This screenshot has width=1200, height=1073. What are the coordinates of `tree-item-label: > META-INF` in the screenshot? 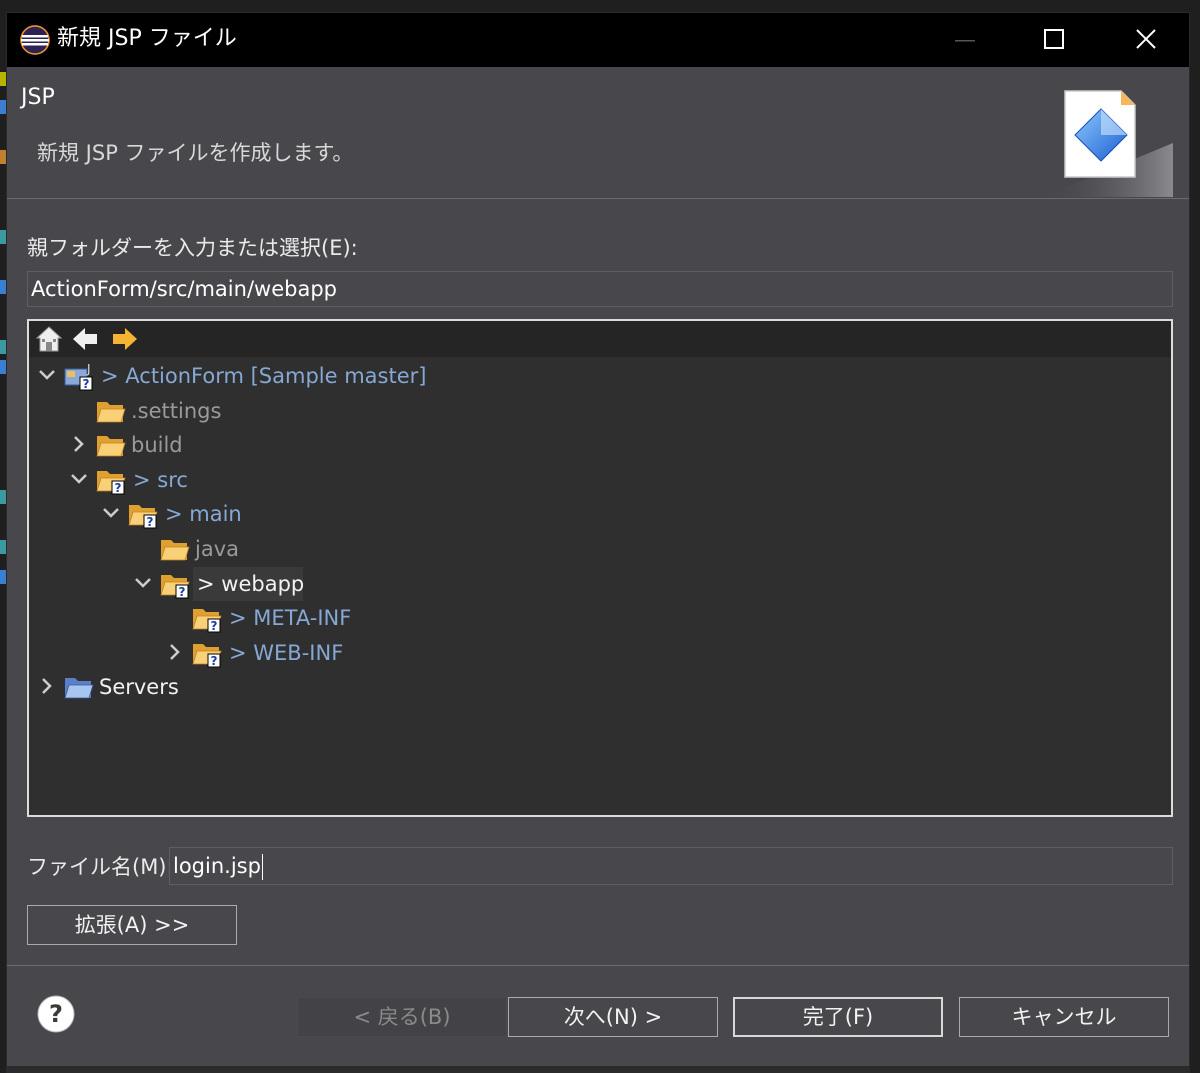 It's located at (290, 618).